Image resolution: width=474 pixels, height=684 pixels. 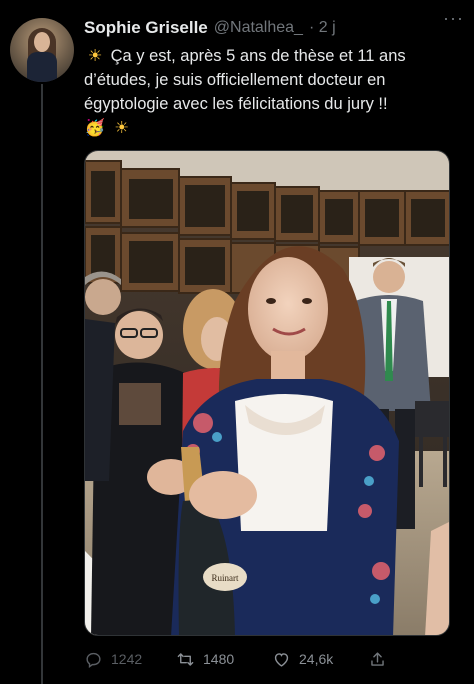 I want to click on face-with-party-horn-icon: 🥳, so click(x=95, y=128).